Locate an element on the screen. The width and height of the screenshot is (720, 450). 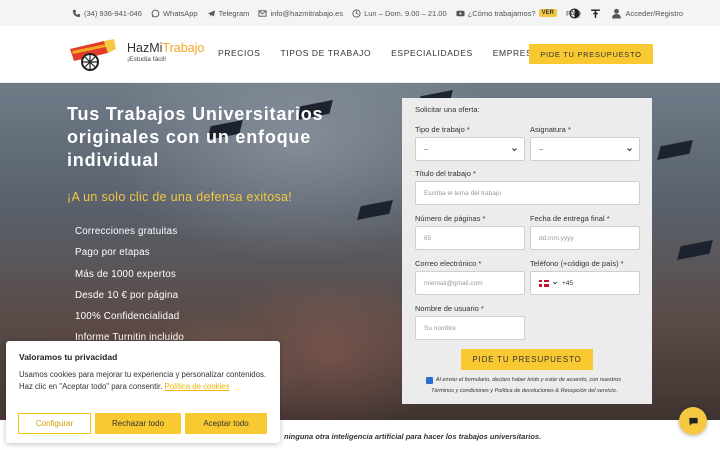
phone-link: (34) 936-941-046 is located at coordinates (107, 13).